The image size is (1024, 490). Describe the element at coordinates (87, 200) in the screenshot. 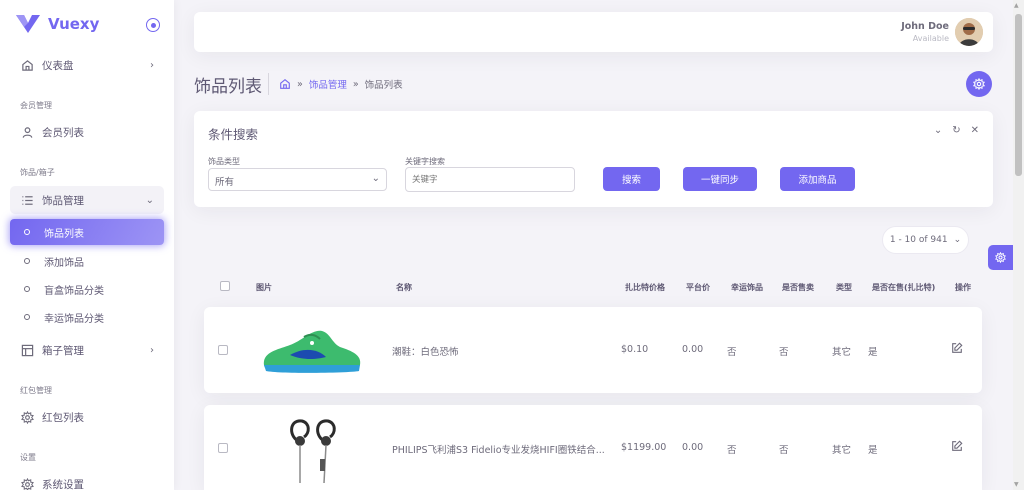

I see `sidebar-item-item-management: 饰品管理 ⌄` at that location.